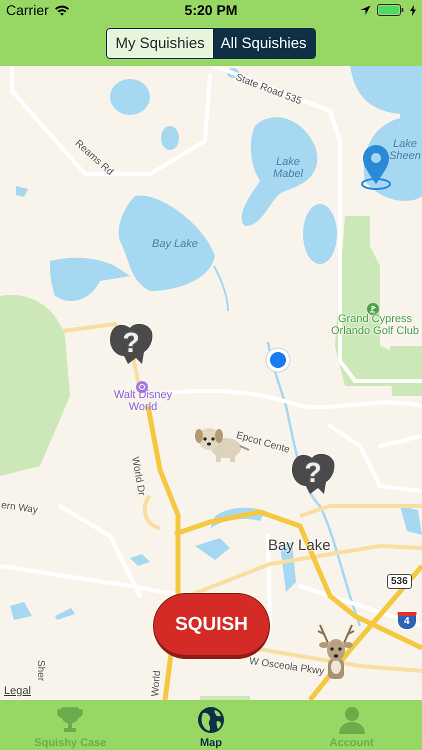  What do you see at coordinates (70, 720) in the screenshot?
I see `trophy-icon` at bounding box center [70, 720].